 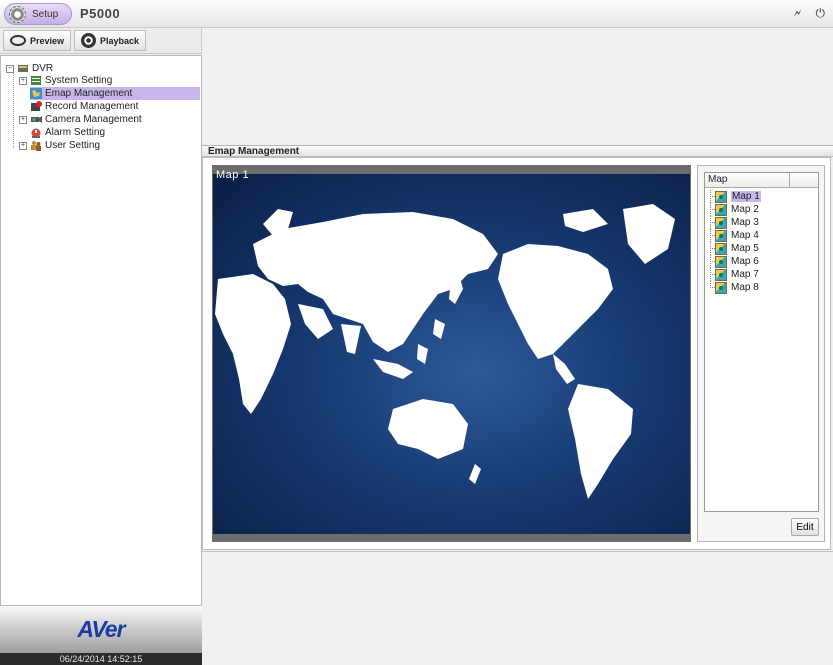 What do you see at coordinates (761, 287) in the screenshot?
I see `map-list-item: Map 8` at bounding box center [761, 287].